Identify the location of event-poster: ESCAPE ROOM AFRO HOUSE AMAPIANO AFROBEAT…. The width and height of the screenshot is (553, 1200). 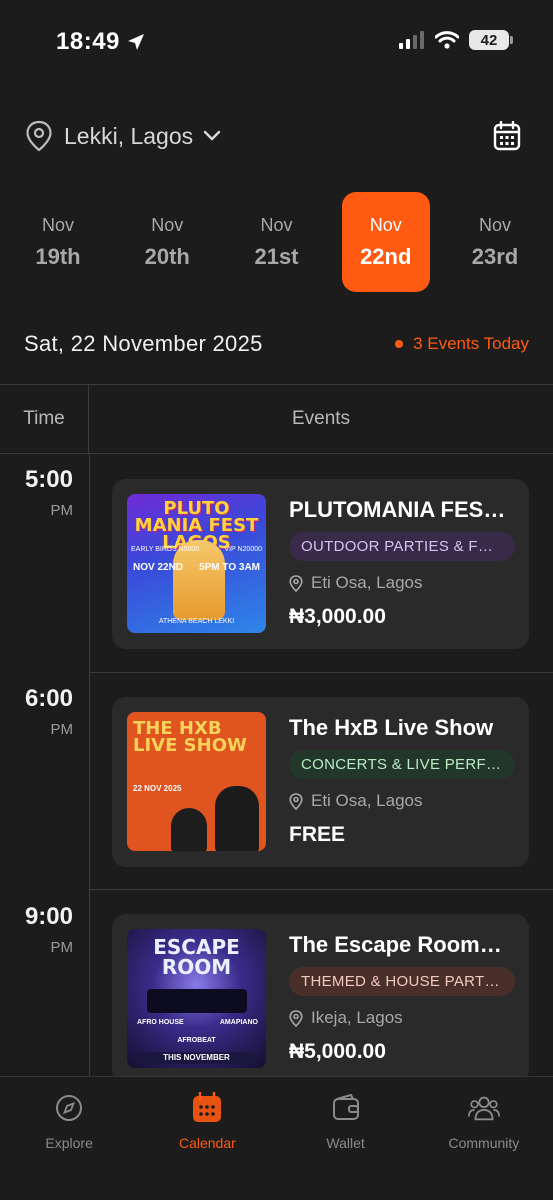
(196, 998).